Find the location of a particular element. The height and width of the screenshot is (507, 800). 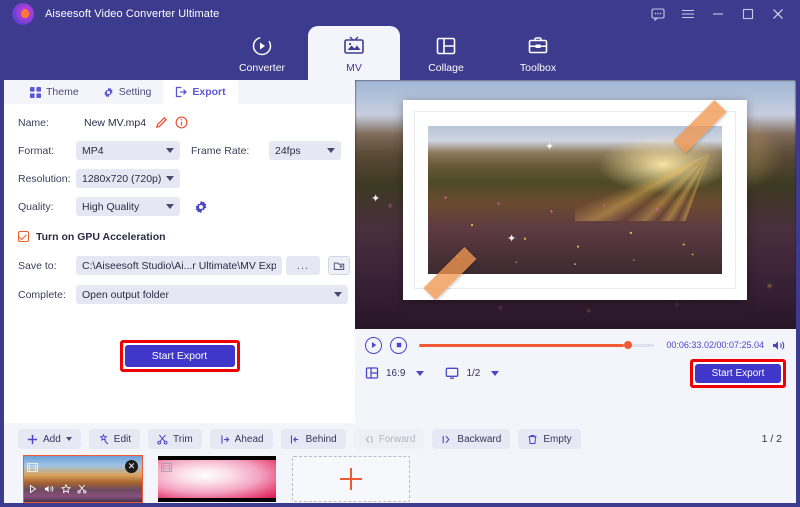

tab-setting: Setting is located at coordinates (127, 92).